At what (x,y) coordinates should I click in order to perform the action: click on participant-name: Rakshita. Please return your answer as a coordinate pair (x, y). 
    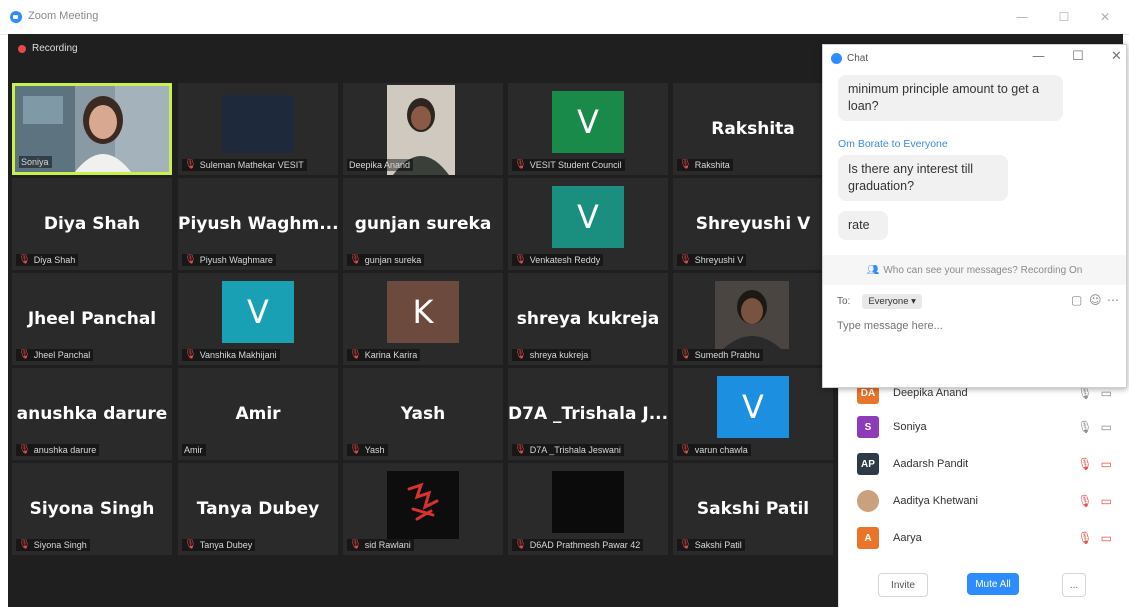
    Looking at the image, I should click on (712, 165).